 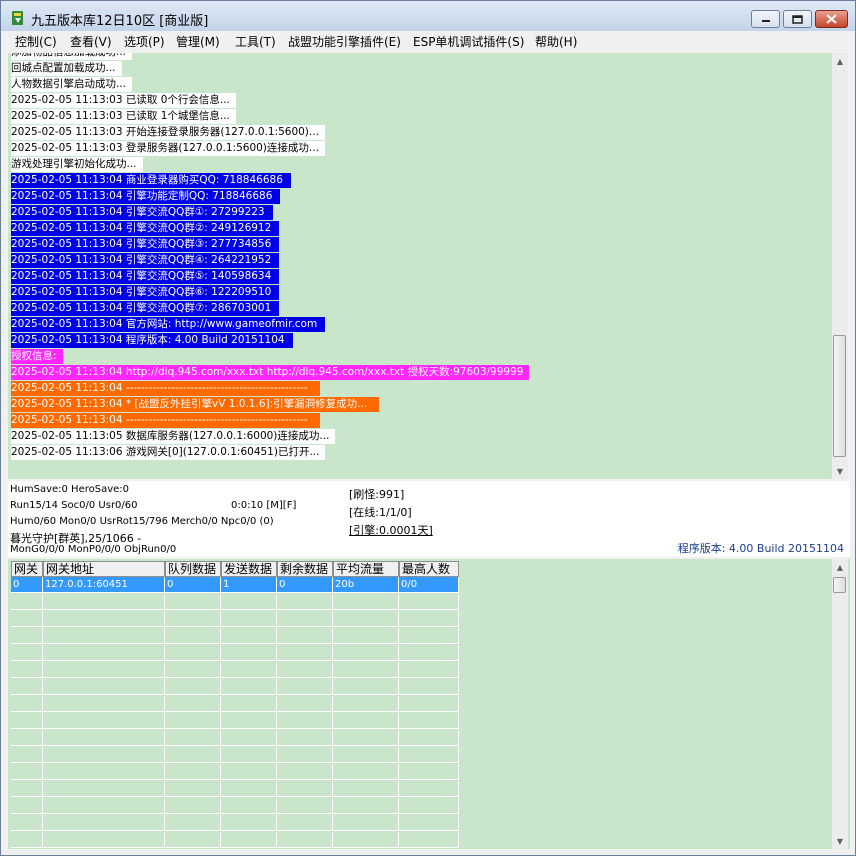 What do you see at coordinates (91, 41) in the screenshot?
I see `menu-view: 查看(V)` at bounding box center [91, 41].